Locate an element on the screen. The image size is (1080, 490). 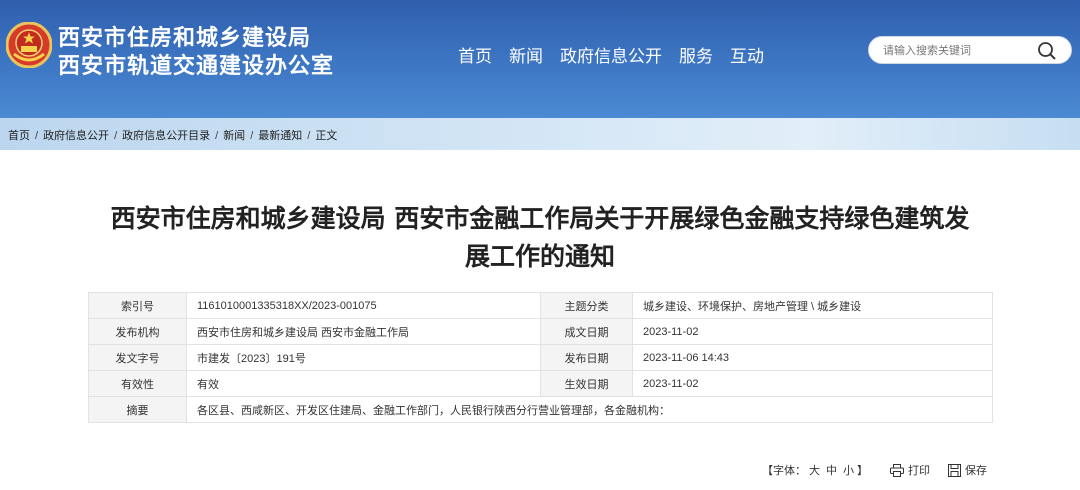
breadcrumb-latest-notice: 最新通知 is located at coordinates (280, 136).